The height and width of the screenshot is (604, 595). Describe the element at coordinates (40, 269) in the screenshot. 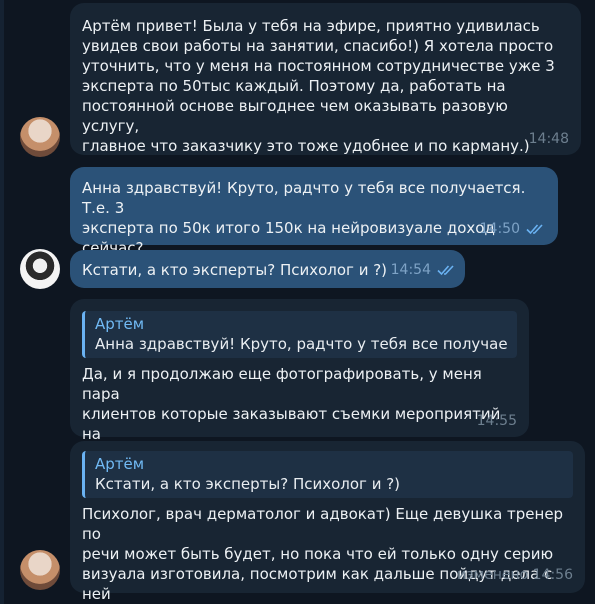

I see `user-avatar` at that location.